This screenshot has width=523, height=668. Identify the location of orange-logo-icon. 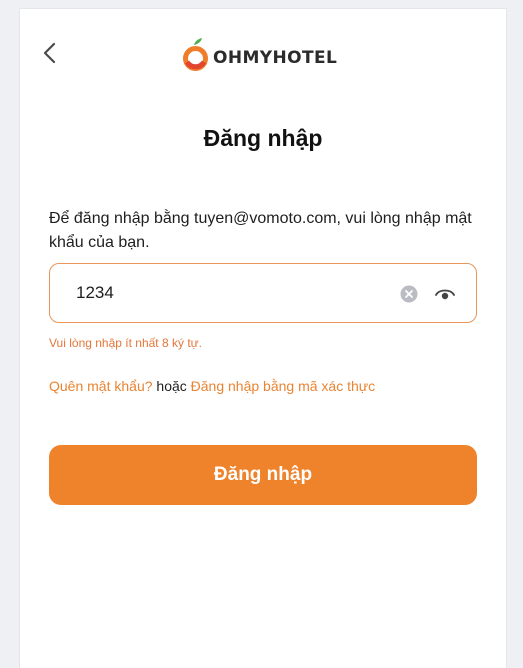
(195, 54).